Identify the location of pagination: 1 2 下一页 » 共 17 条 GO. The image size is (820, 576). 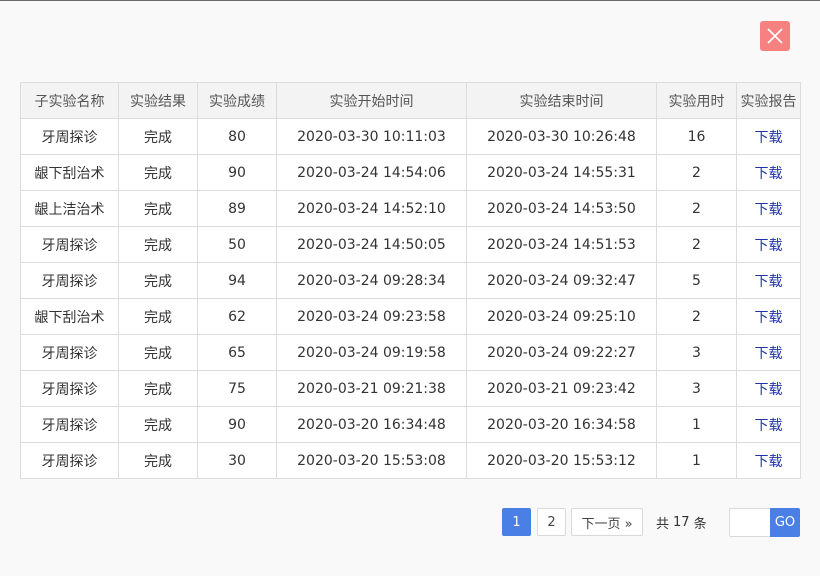
(410, 522).